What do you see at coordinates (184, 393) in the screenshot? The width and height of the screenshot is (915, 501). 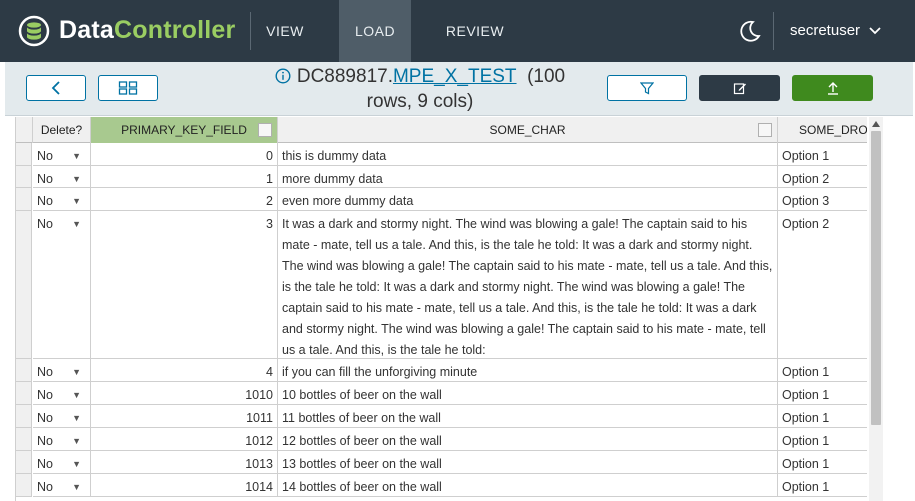 I see `primary-key-cell: 1010` at bounding box center [184, 393].